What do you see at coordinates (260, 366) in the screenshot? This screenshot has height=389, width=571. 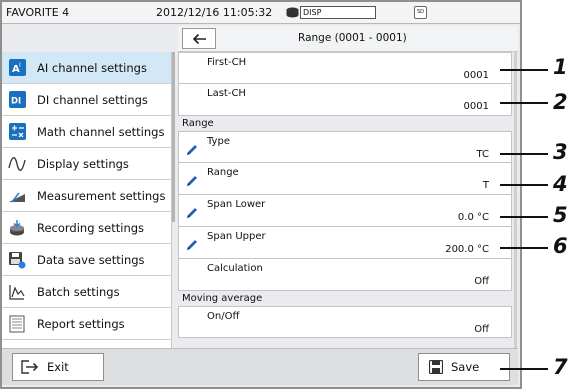 I see `footer-bar: Exit Save` at bounding box center [260, 366].